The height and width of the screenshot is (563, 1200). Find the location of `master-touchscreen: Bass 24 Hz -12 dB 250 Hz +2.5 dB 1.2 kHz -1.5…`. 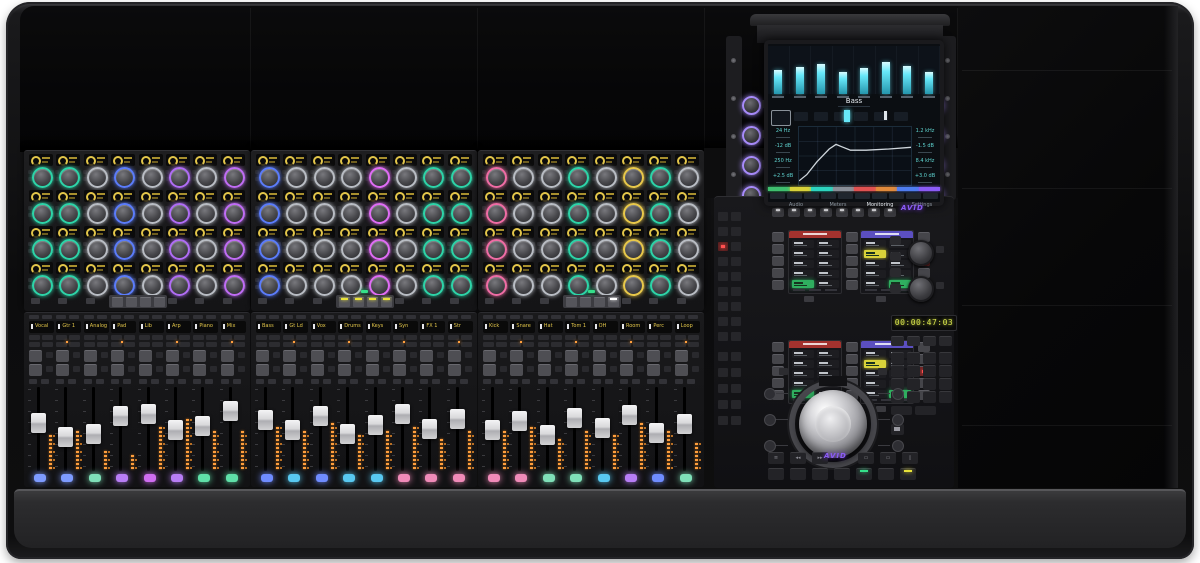

master-touchscreen: Bass 24 Hz -12 dB 250 Hz +2.5 dB 1.2 kHz -1.5… is located at coordinates (854, 124).